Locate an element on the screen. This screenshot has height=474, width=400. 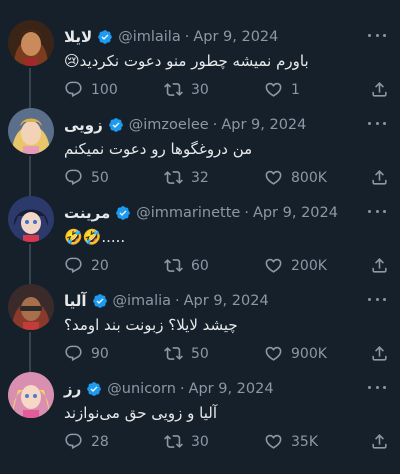
reply-button: 28 is located at coordinates (86, 441).